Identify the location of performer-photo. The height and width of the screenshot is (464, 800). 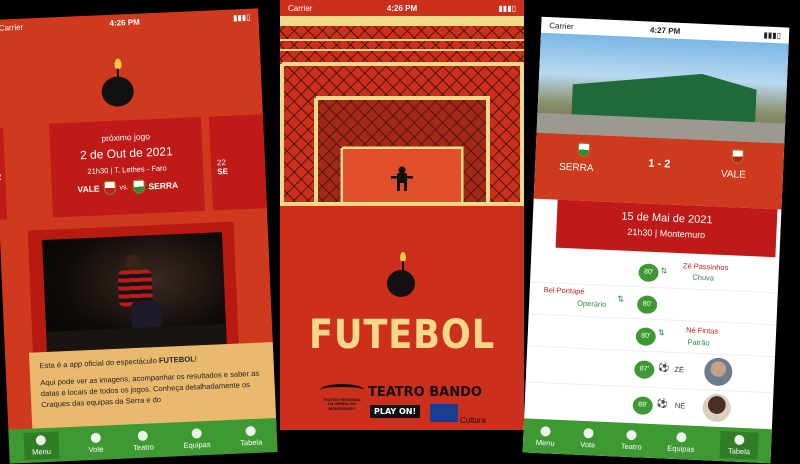
(134, 292).